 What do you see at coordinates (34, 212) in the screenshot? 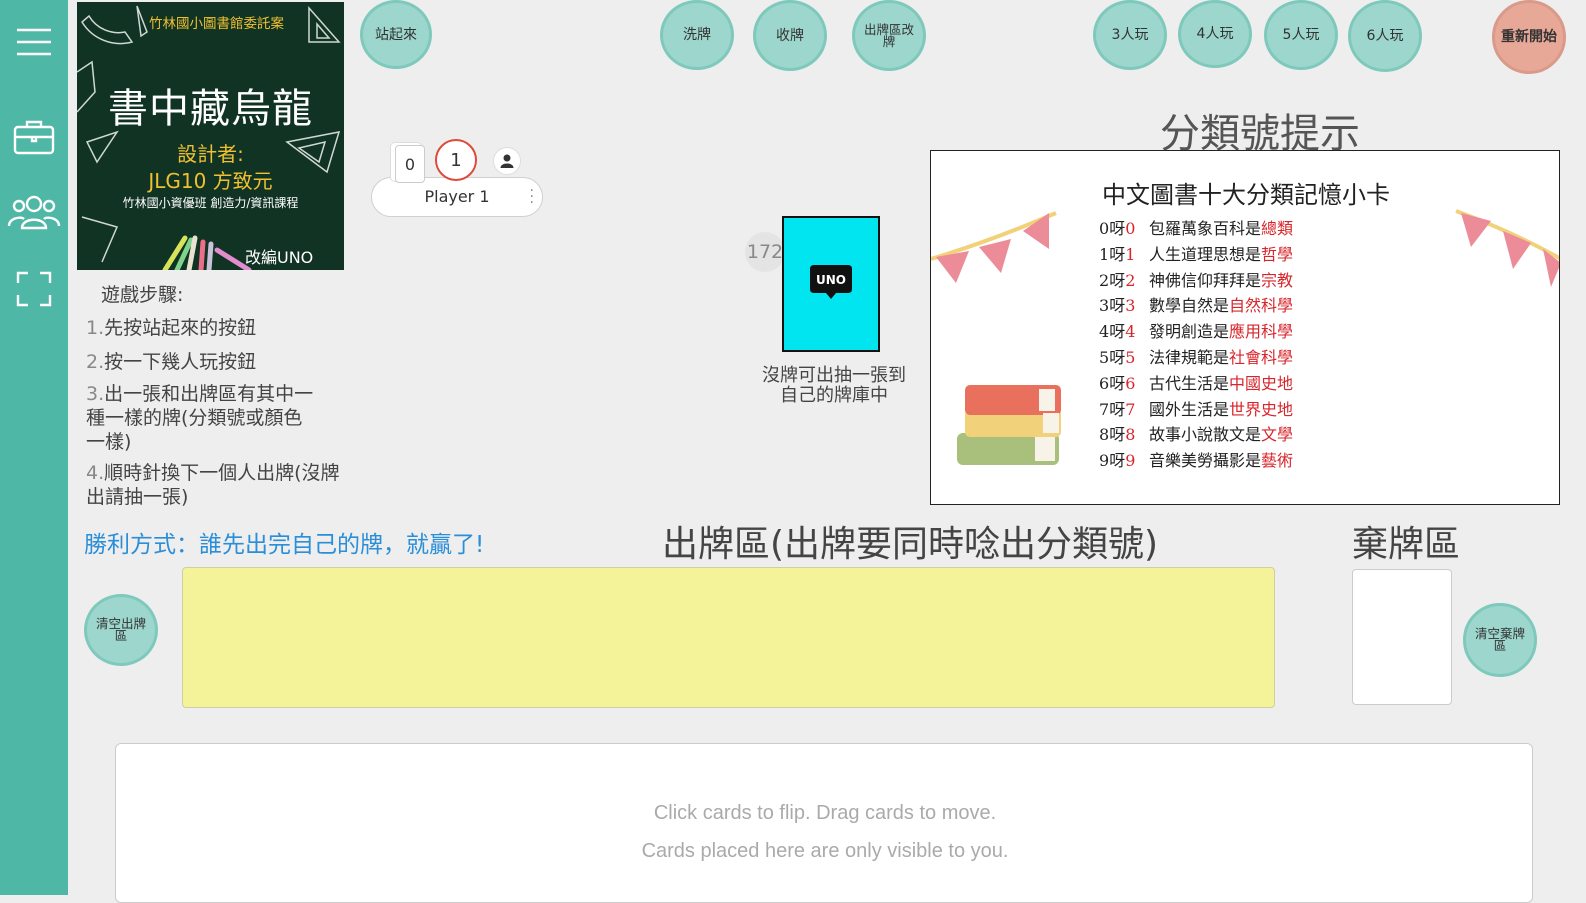
I see `users-icon` at bounding box center [34, 212].